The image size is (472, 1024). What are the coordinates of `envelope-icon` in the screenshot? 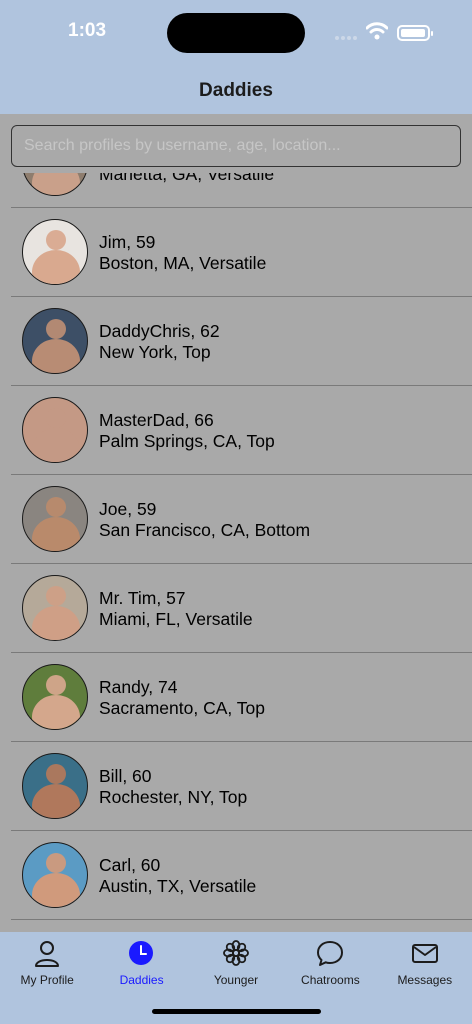 It's located at (424, 953).